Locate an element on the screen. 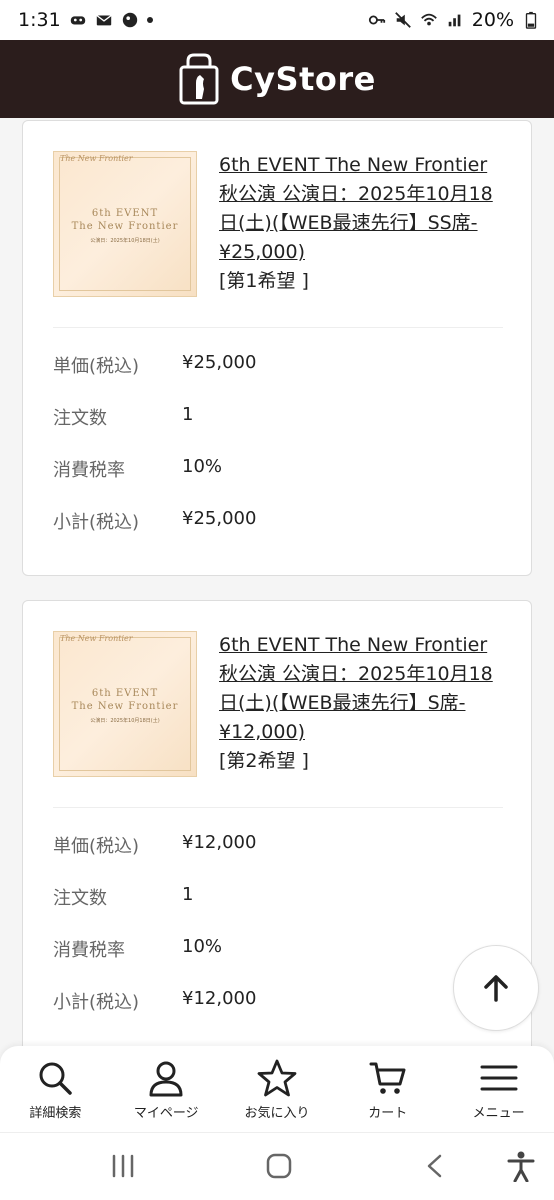 This screenshot has width=554, height=1200. scroll-to-top-button is located at coordinates (496, 988).